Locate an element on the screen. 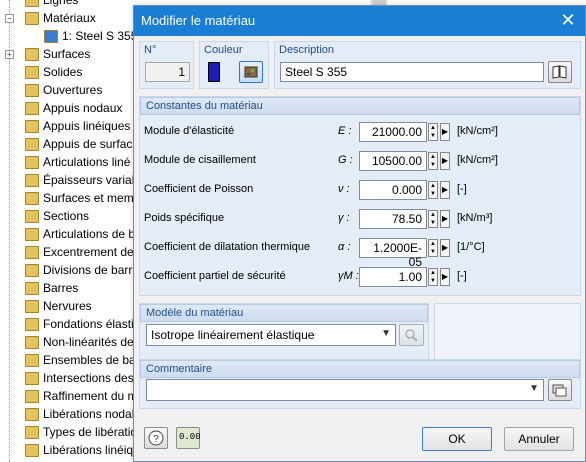 Image resolution: width=586 pixels, height=462 pixels. expand-icon: + is located at coordinates (9, 54).